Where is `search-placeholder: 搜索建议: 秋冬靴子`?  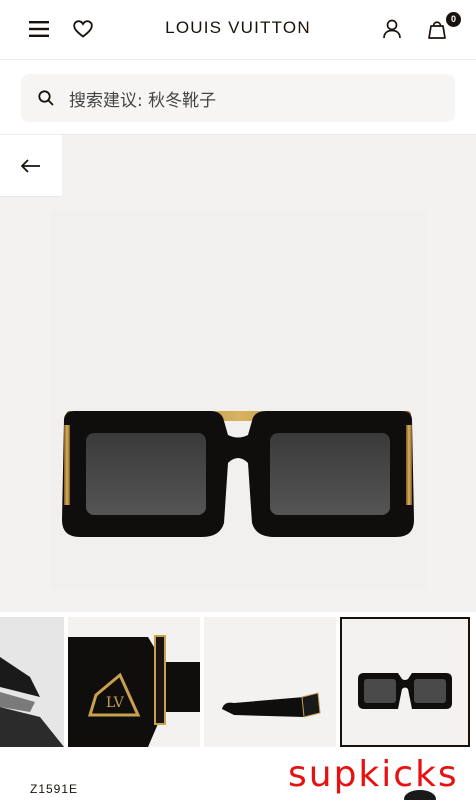 search-placeholder: 搜索建议: 秋冬靴子 is located at coordinates (143, 100).